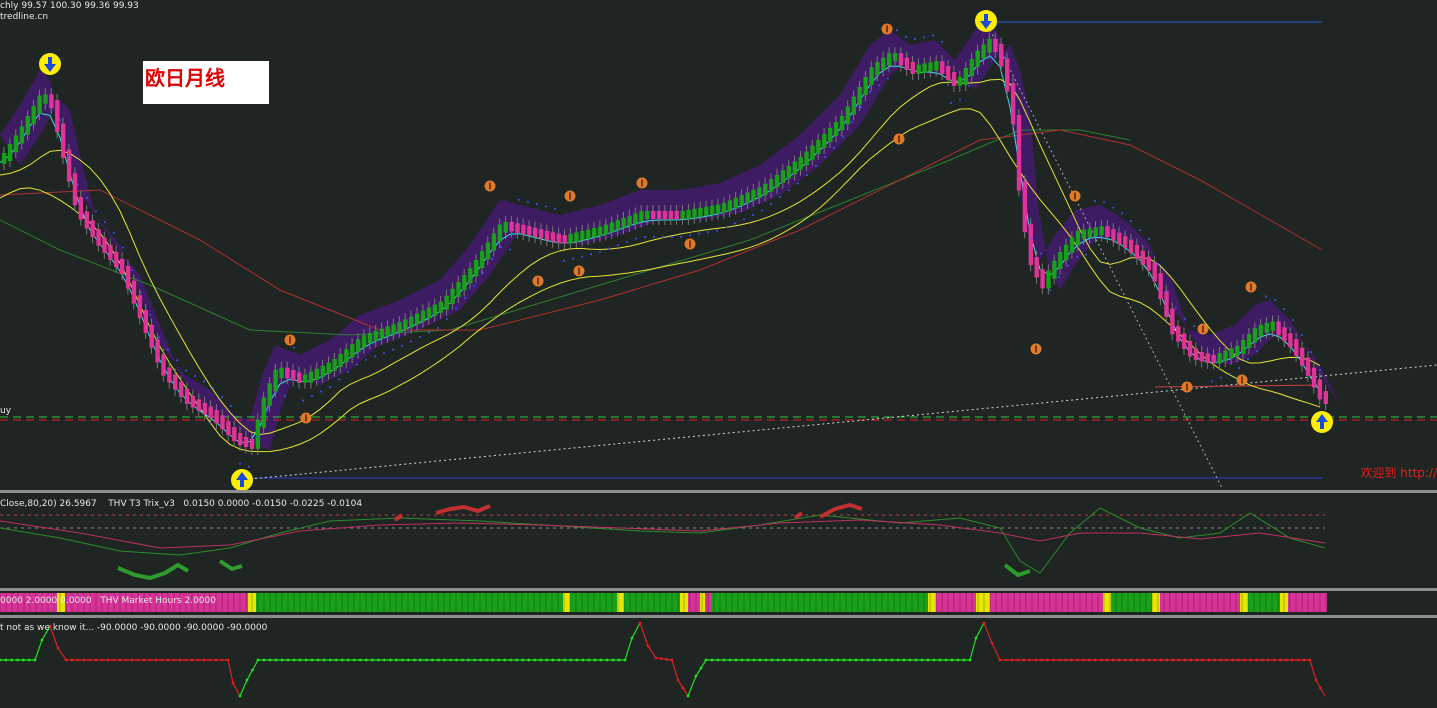 This screenshot has width=1437, height=708. Describe the element at coordinates (398, 517) in the screenshot. I see `trix-histogram-red` at that location.